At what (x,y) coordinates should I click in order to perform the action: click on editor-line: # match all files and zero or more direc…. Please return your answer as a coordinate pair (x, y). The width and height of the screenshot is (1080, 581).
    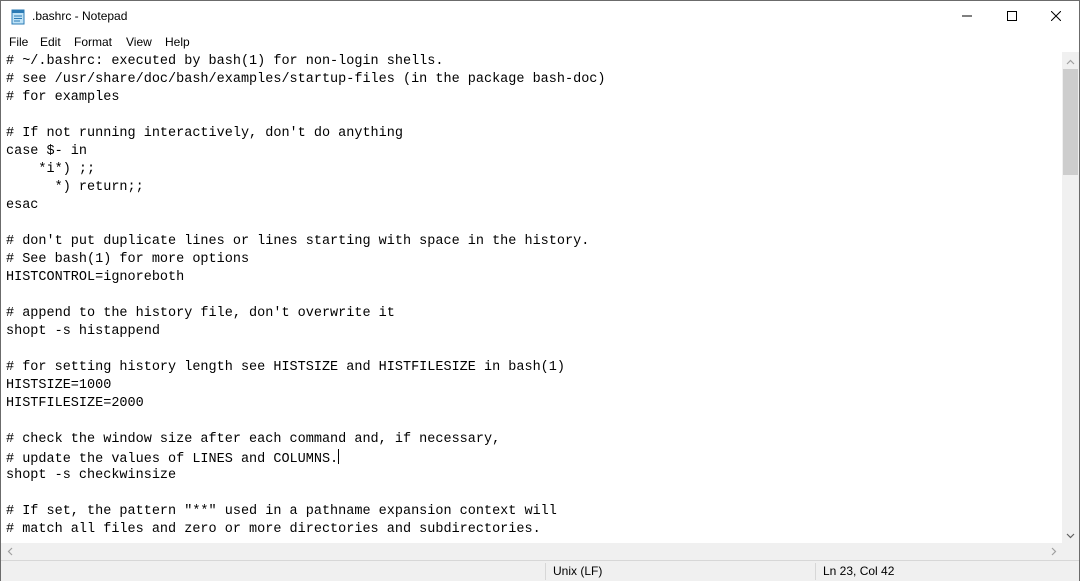
    Looking at the image, I should click on (306, 530).